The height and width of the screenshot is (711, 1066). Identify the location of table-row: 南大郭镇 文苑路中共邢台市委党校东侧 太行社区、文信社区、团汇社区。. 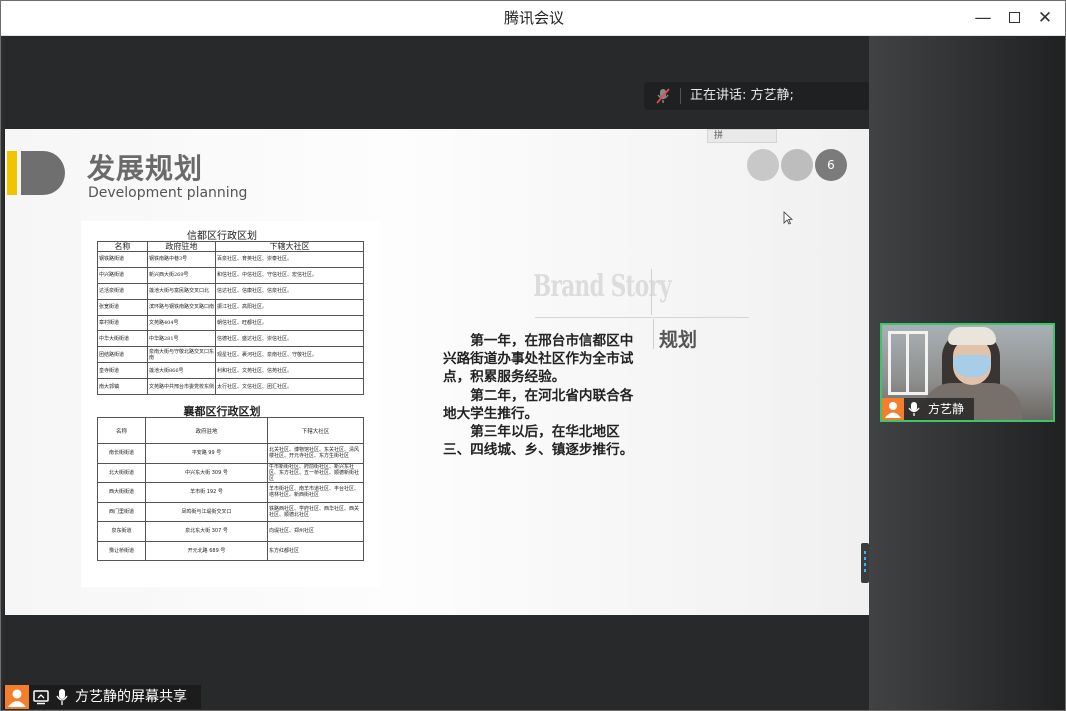
(230, 387).